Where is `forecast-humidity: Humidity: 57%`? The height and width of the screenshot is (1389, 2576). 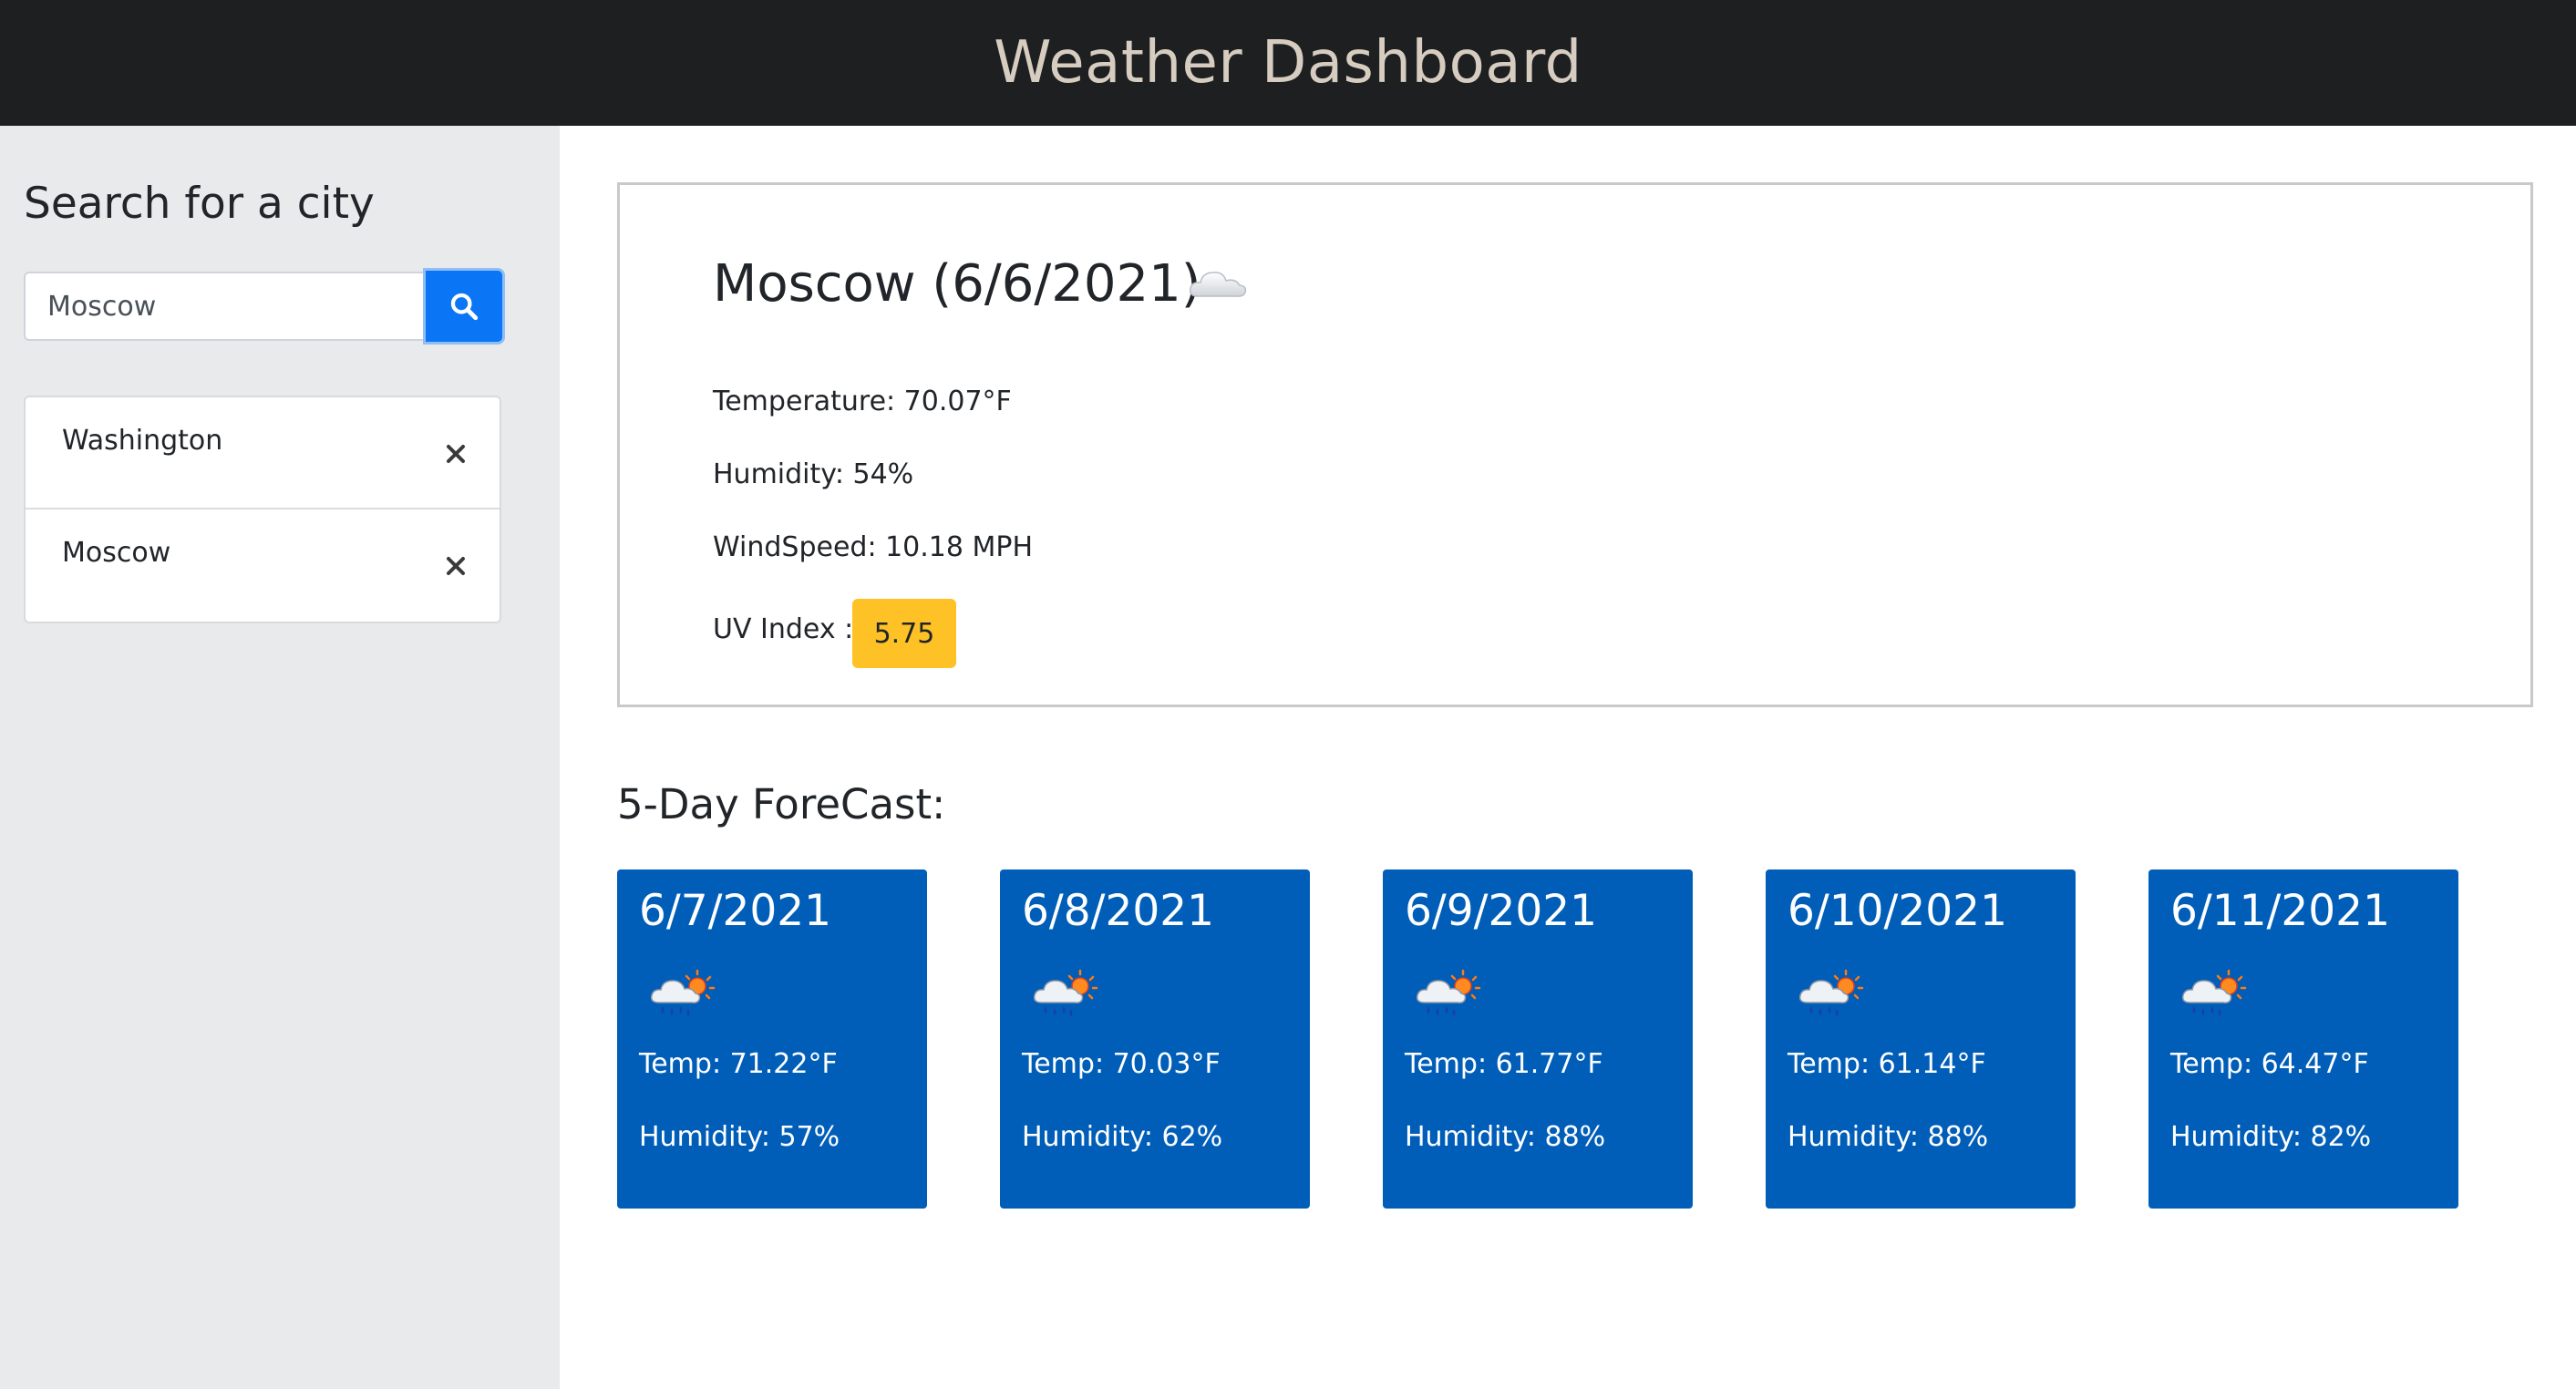 forecast-humidity: Humidity: 57% is located at coordinates (739, 1137).